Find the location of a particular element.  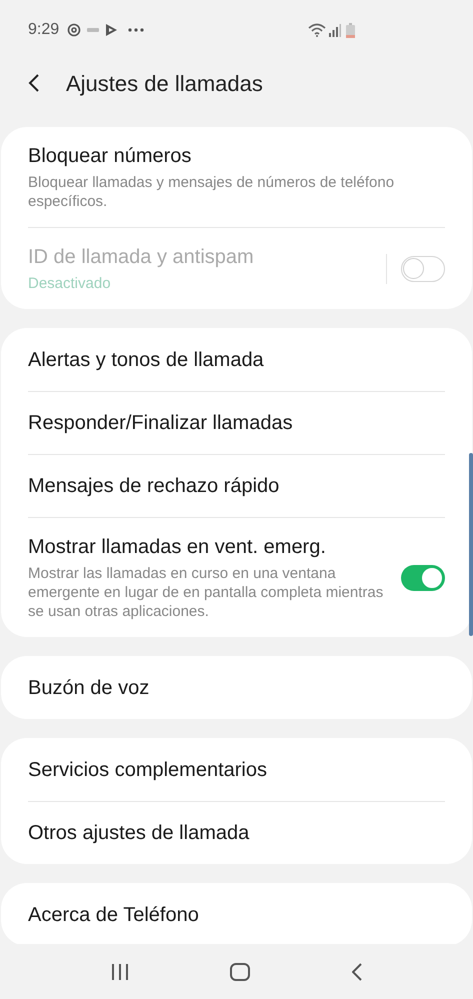

item-title: Bloquear números is located at coordinates (110, 156).